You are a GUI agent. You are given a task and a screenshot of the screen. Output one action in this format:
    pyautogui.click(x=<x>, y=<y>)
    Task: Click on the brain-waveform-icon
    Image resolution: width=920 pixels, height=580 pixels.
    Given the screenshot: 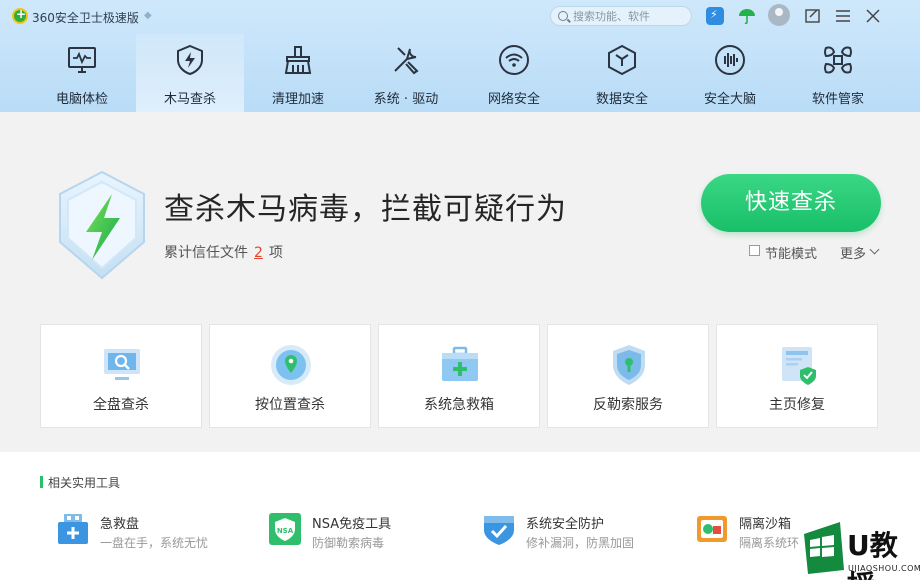 What is the action you would take?
    pyautogui.click(x=730, y=60)
    